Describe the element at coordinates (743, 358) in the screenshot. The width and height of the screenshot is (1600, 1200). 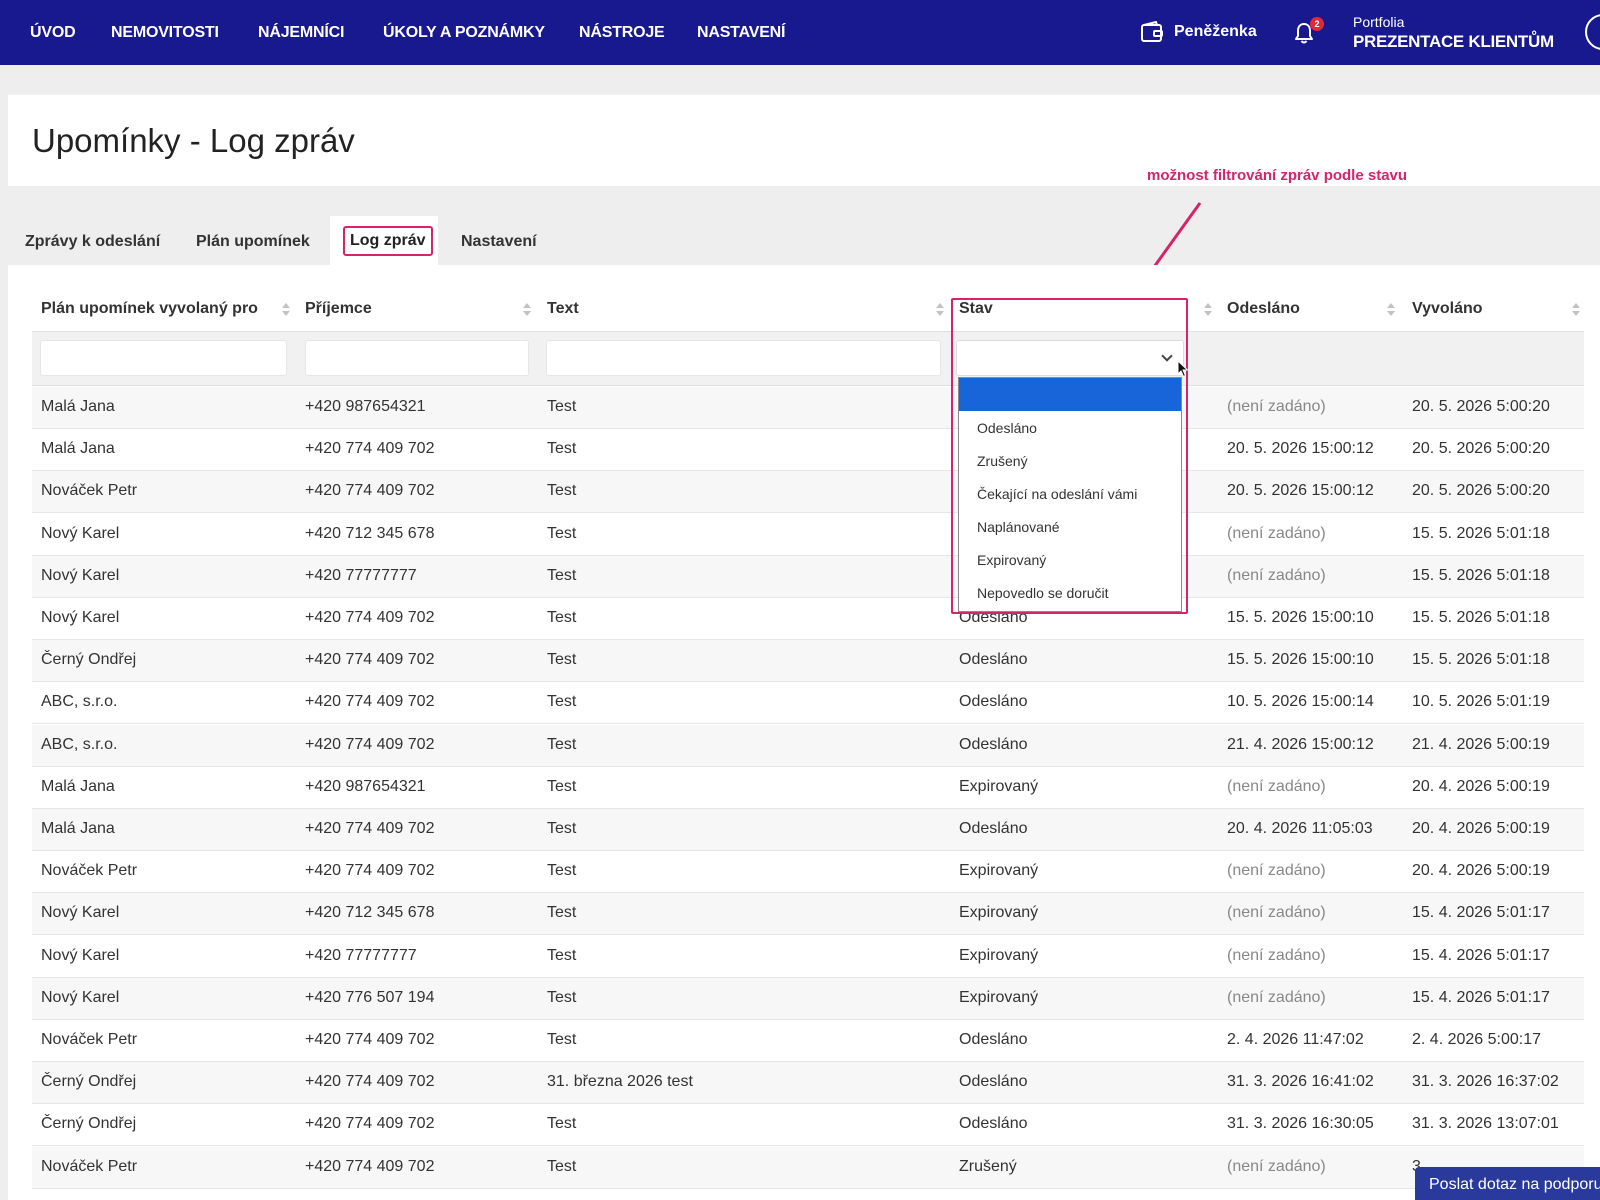
I see `filter-input-text` at that location.